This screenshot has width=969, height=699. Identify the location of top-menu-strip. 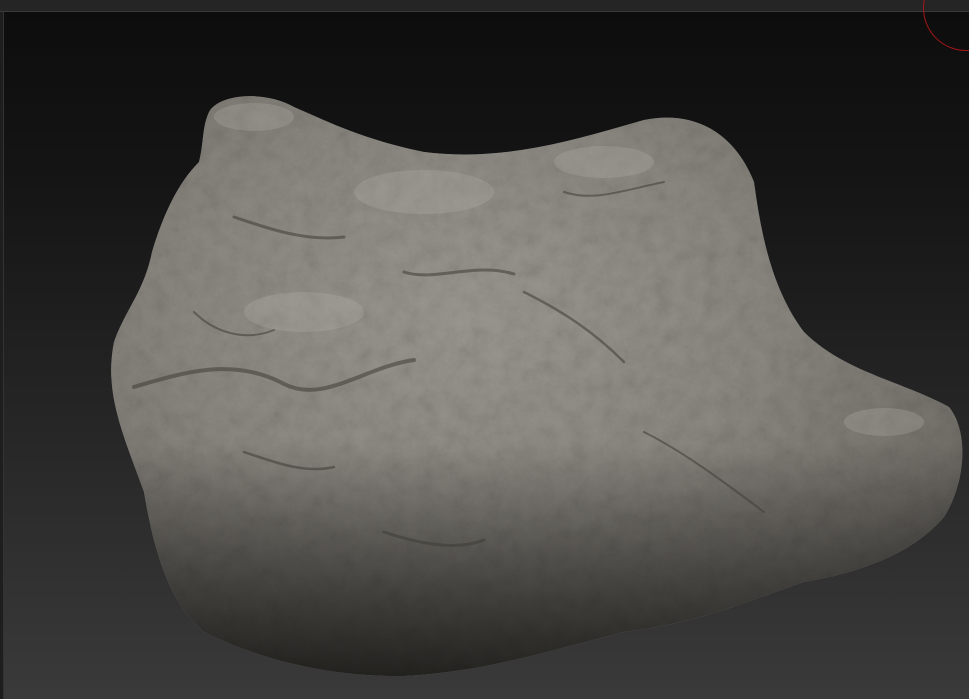
(484, 6).